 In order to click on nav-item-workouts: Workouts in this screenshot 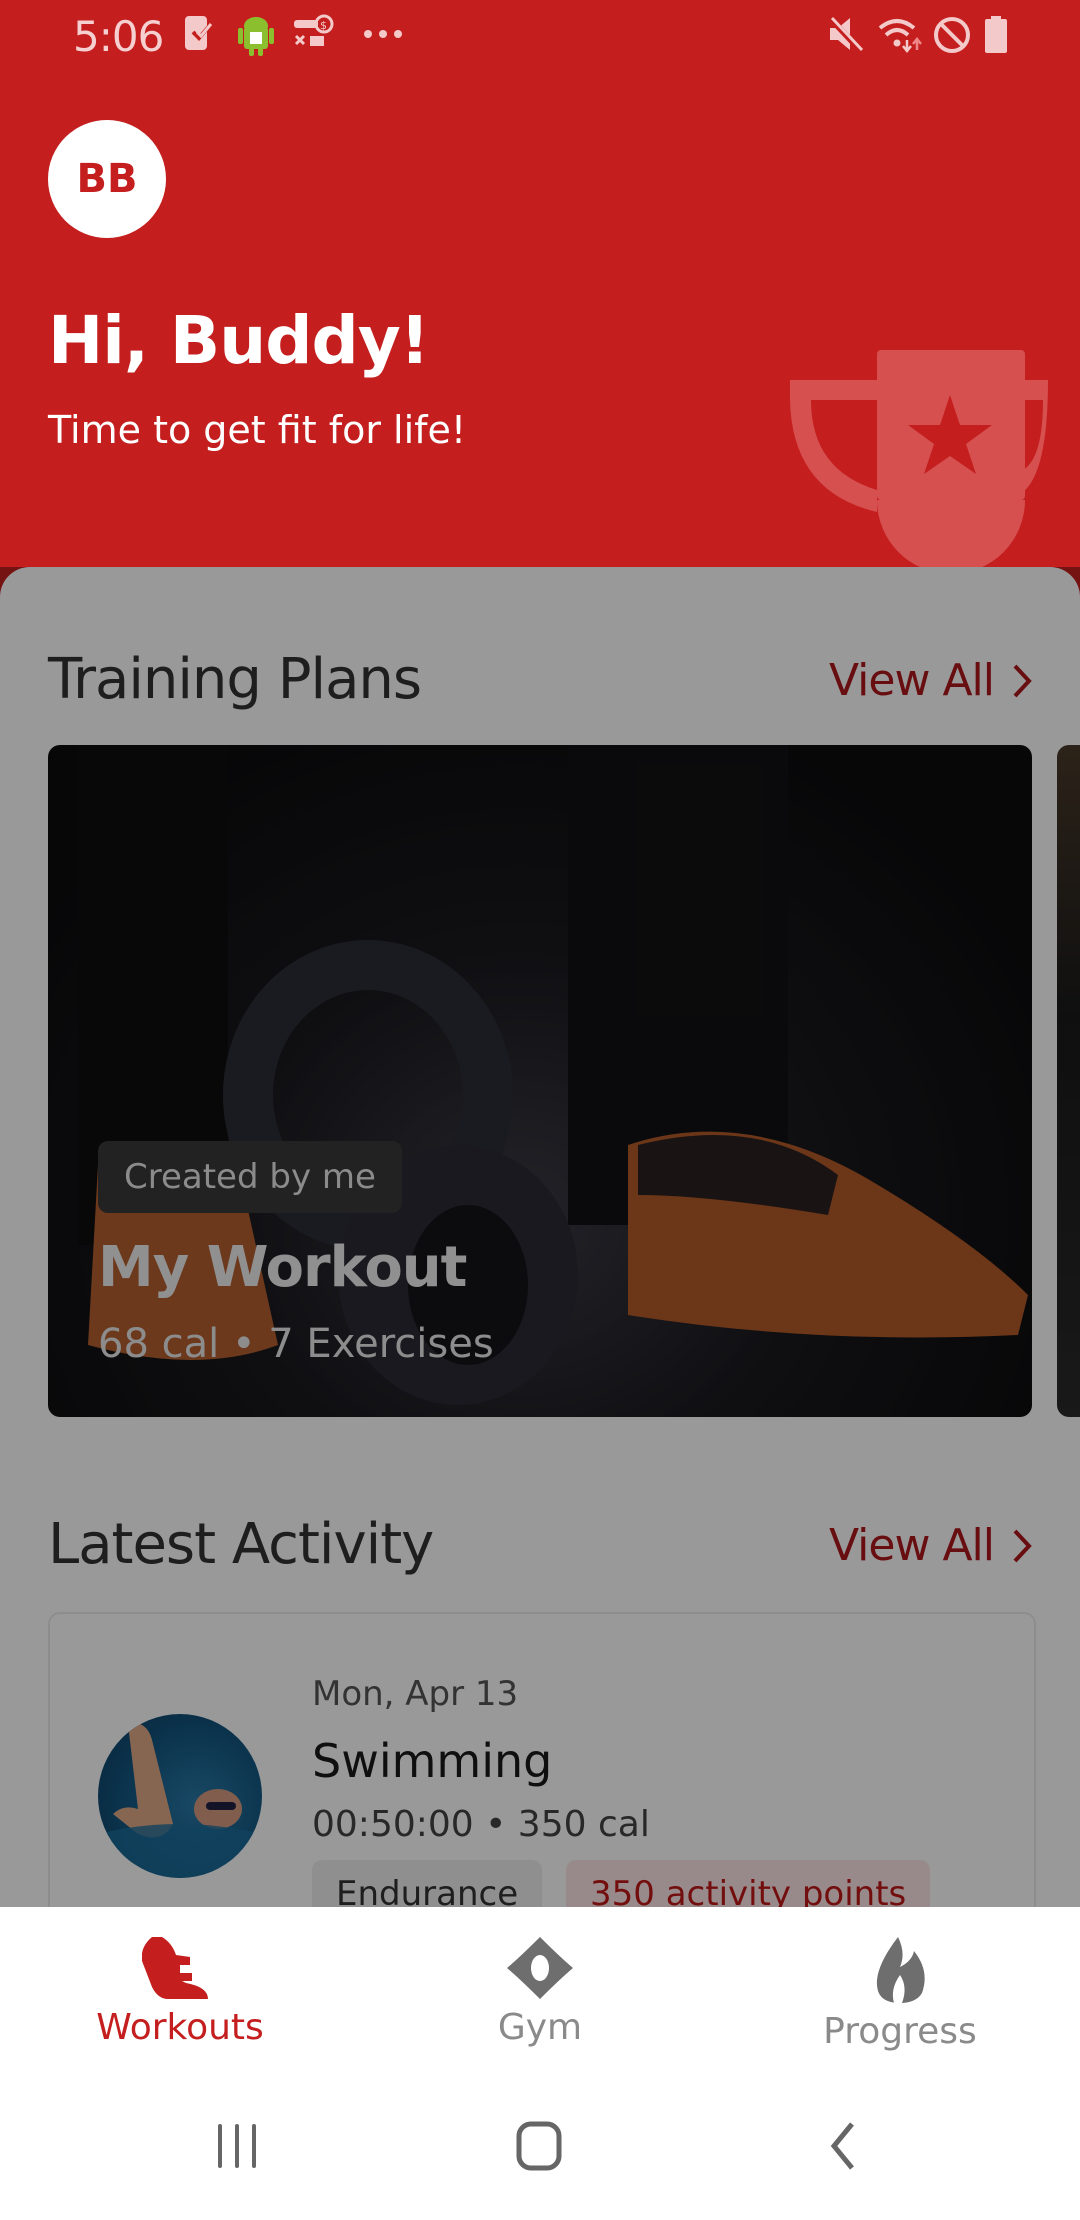, I will do `click(180, 1983)`.